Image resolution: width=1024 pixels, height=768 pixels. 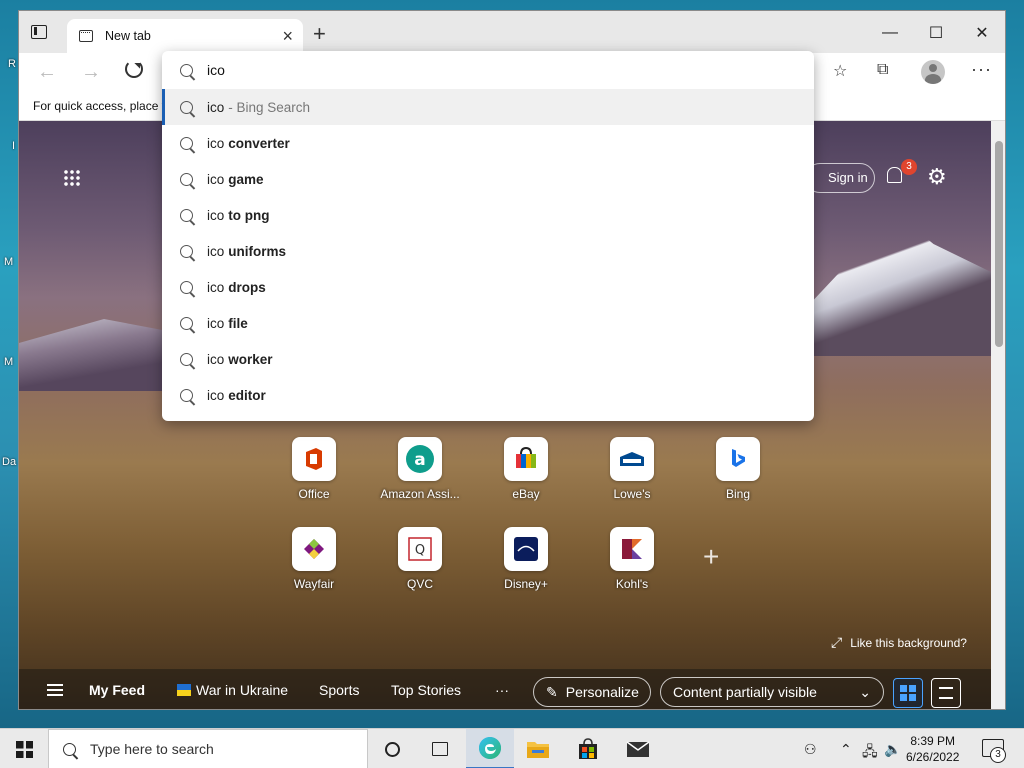 What do you see at coordinates (632, 459) in the screenshot?
I see `lowes-logo-icon` at bounding box center [632, 459].